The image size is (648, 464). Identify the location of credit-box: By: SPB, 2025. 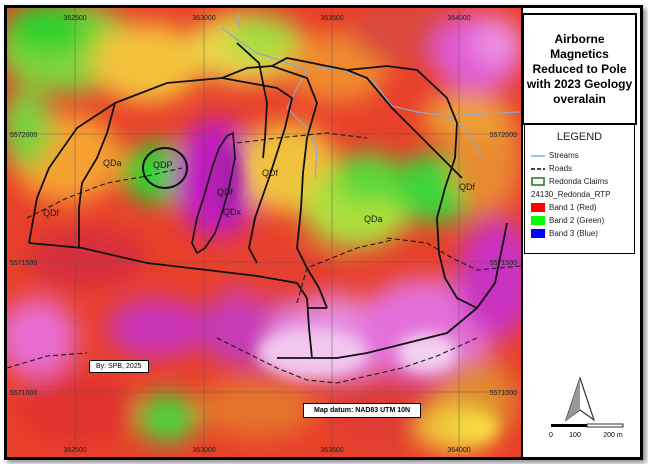
(119, 366).